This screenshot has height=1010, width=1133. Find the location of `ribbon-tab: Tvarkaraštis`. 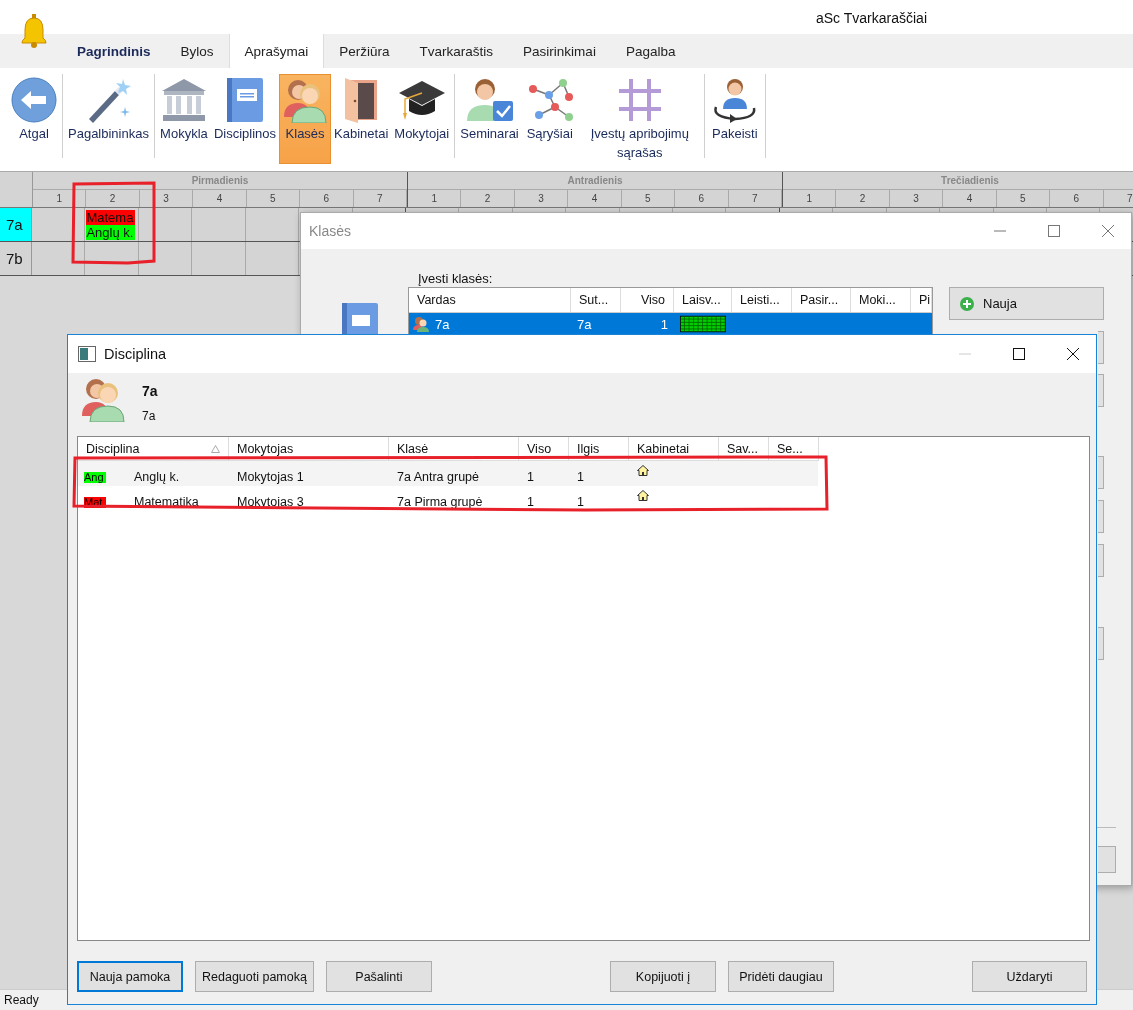

ribbon-tab: Tvarkaraštis is located at coordinates (456, 51).